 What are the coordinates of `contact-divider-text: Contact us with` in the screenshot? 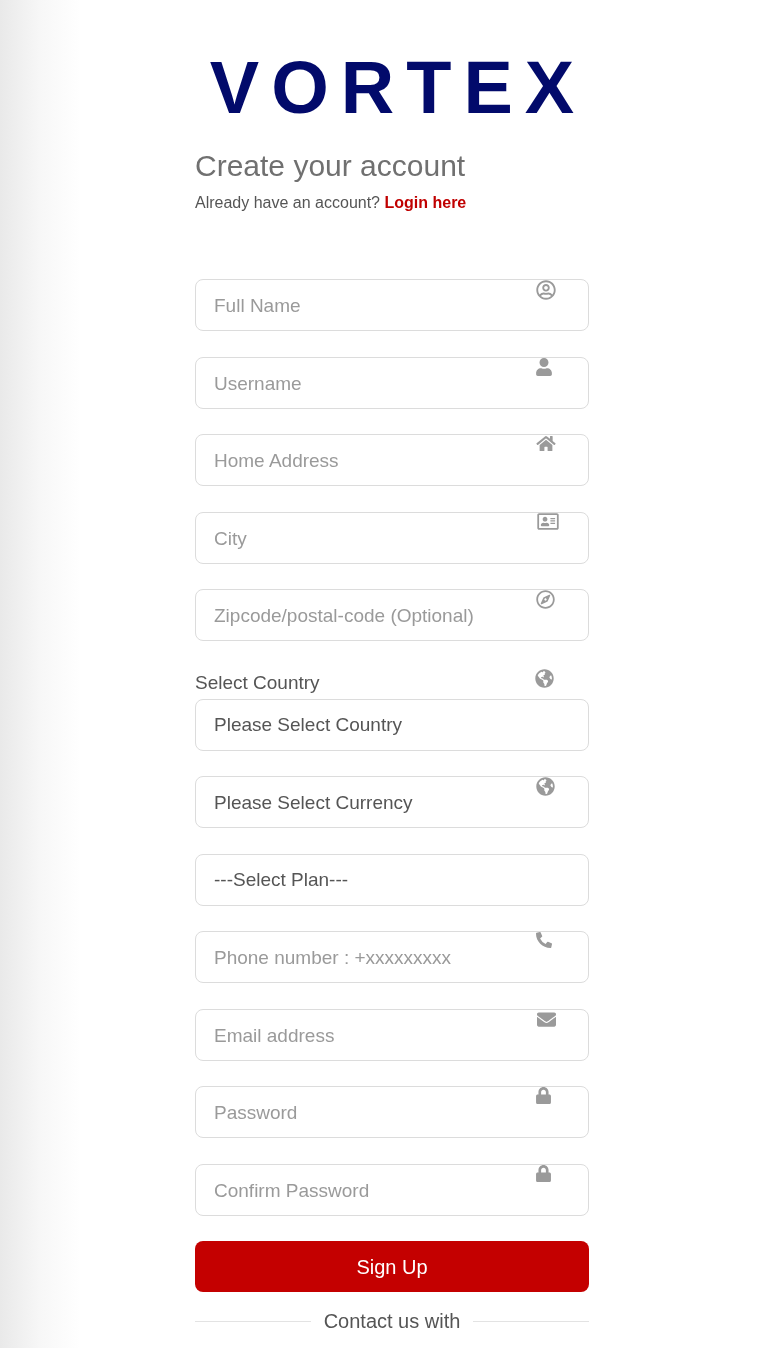 It's located at (392, 1321).